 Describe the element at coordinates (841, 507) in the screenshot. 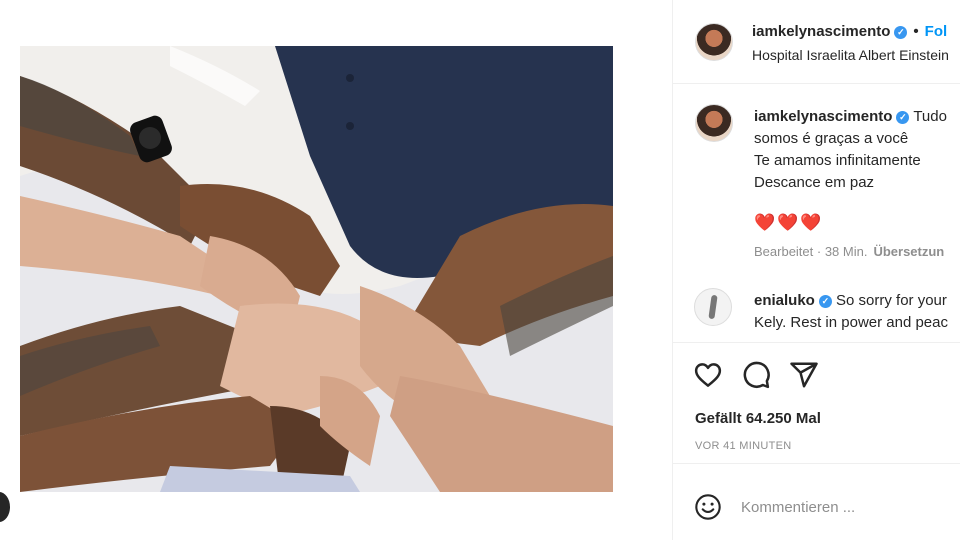

I see `comment-input` at that location.